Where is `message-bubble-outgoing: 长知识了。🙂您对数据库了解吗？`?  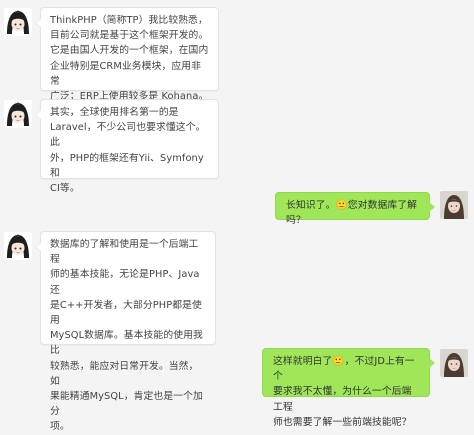
message-bubble-outgoing: 长知识了。🙂您对数据库了解吗？ is located at coordinates (355, 209).